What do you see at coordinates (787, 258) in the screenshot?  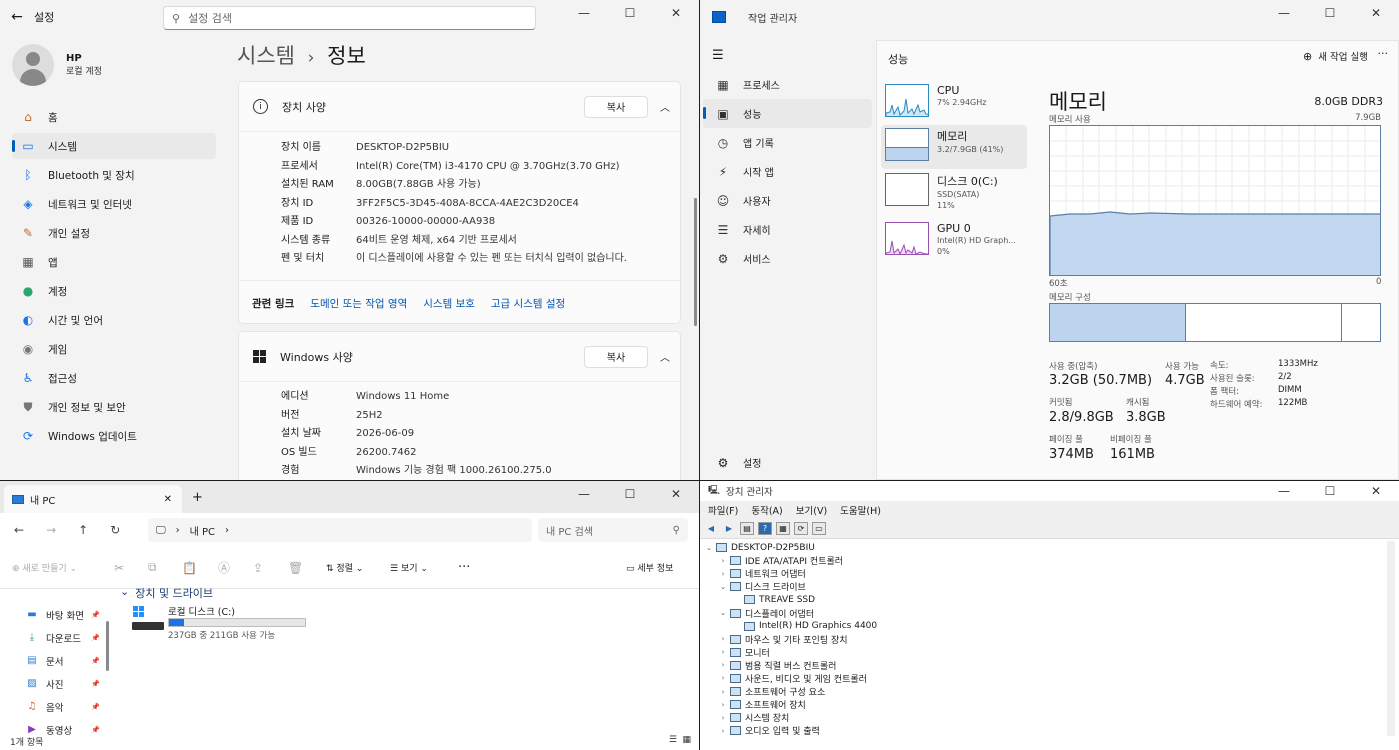 I see `nav-item-services: ⚙ 서비스` at bounding box center [787, 258].